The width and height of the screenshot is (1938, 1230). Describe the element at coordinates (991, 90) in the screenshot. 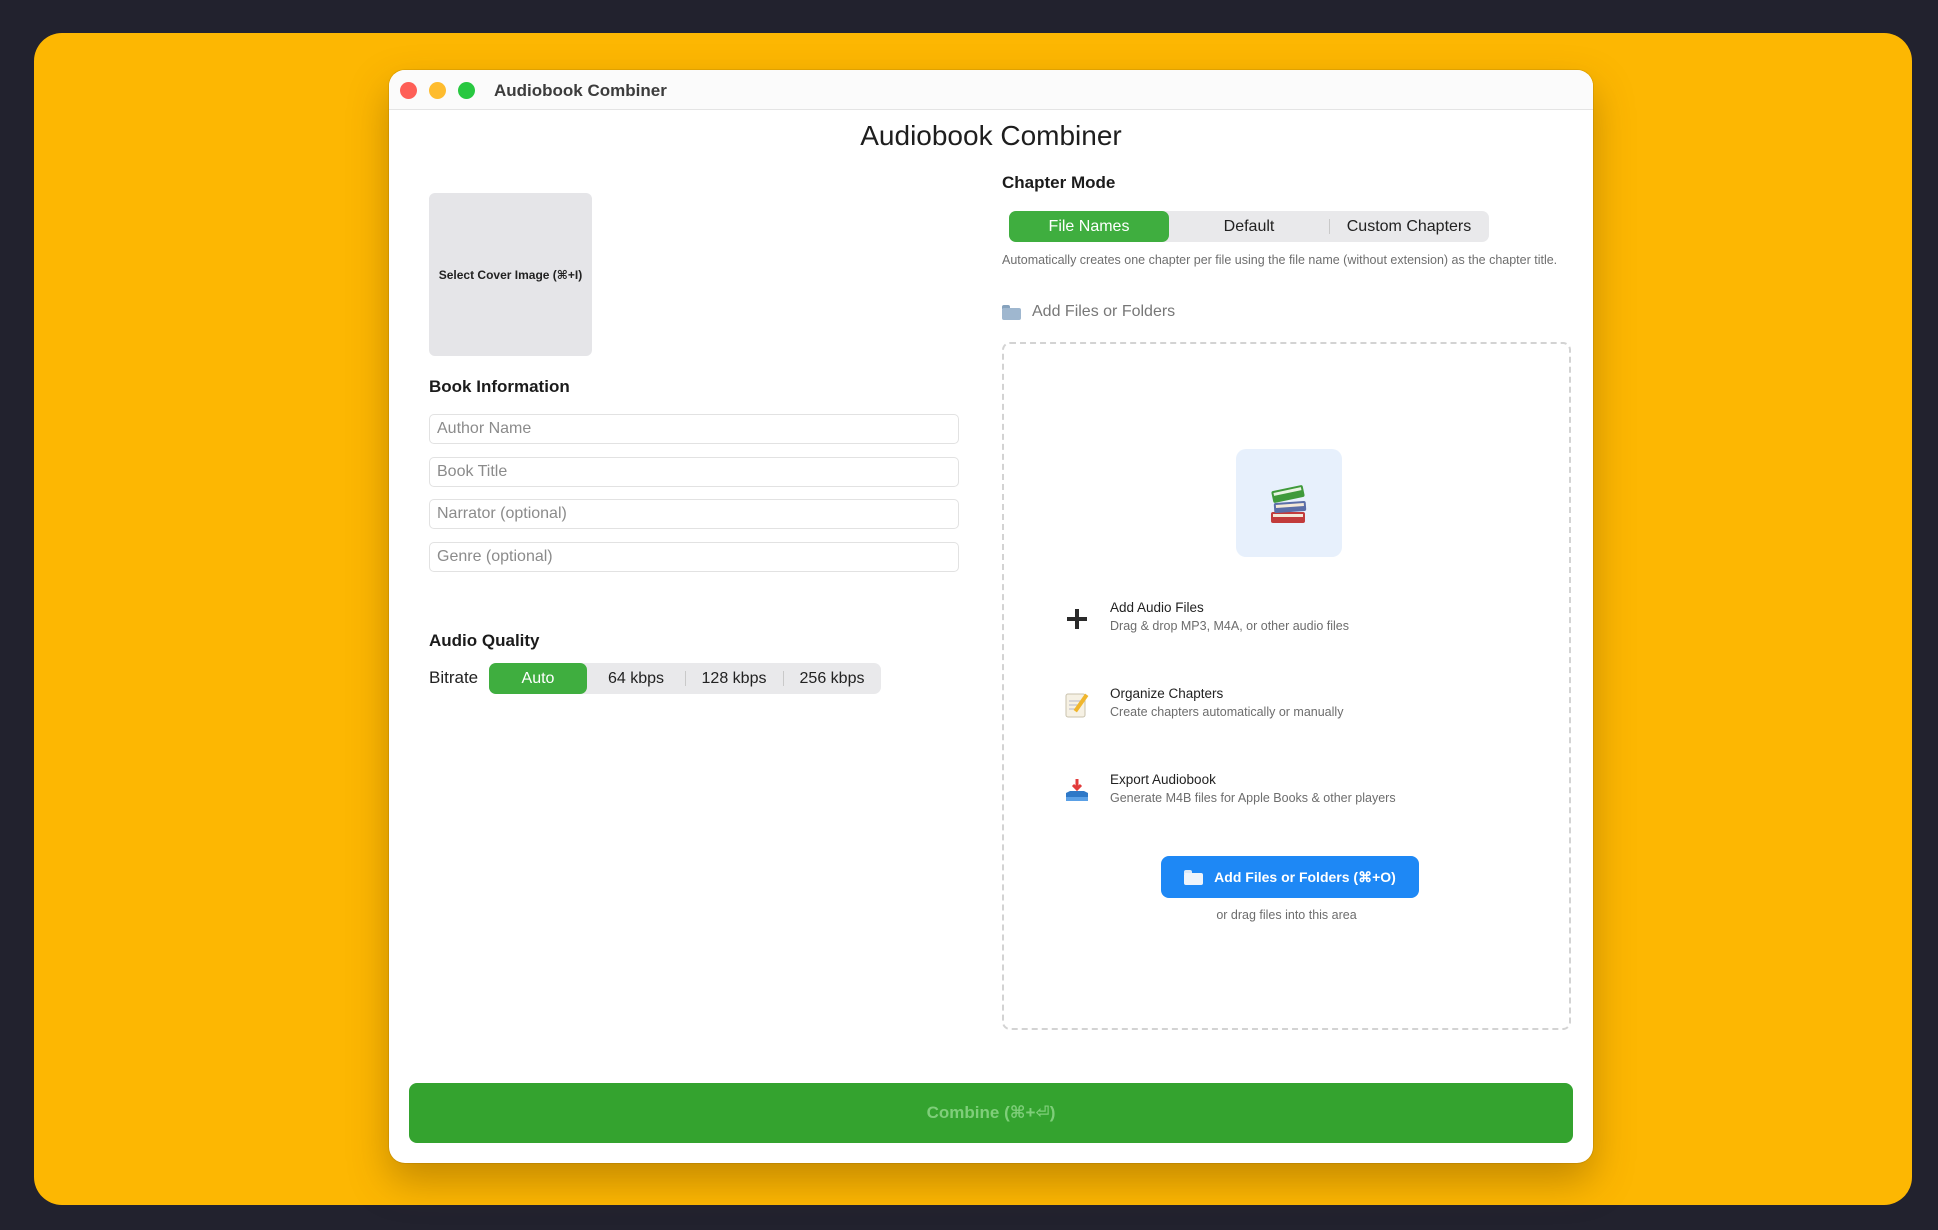

I see `title-bar: Audiobook Combiner` at that location.